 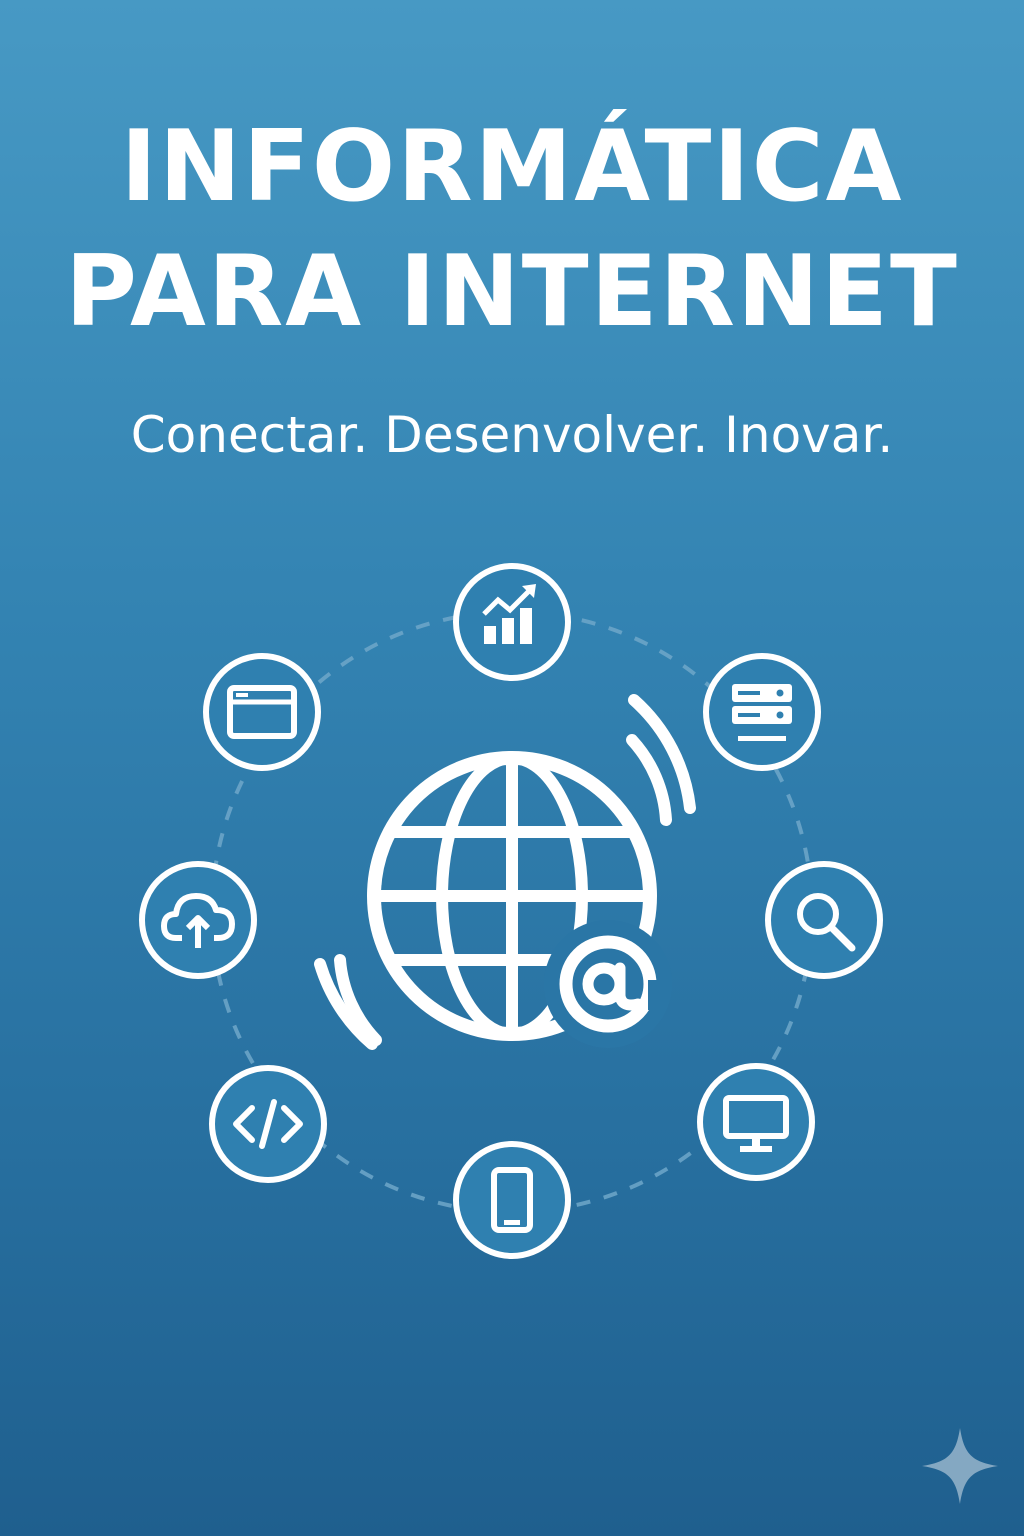 I want to click on monitor-icon, so click(x=756, y=1122).